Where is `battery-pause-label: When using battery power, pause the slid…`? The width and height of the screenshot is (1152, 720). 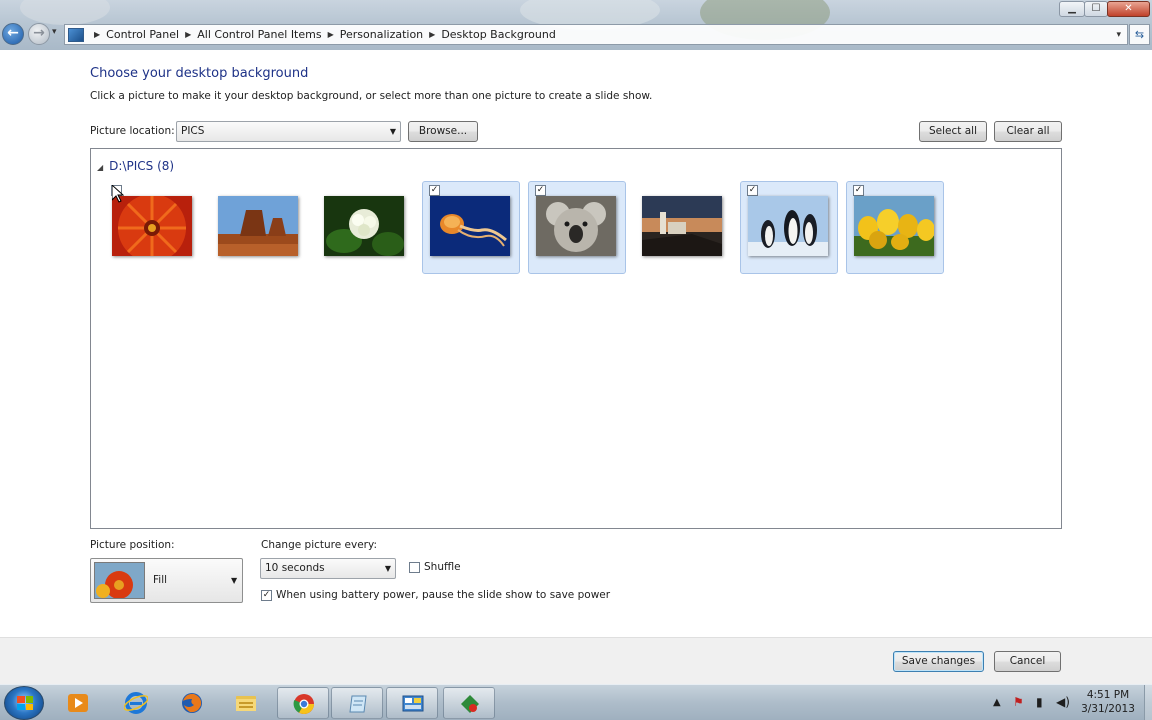
battery-pause-label: When using battery power, pause the slid… is located at coordinates (443, 595).